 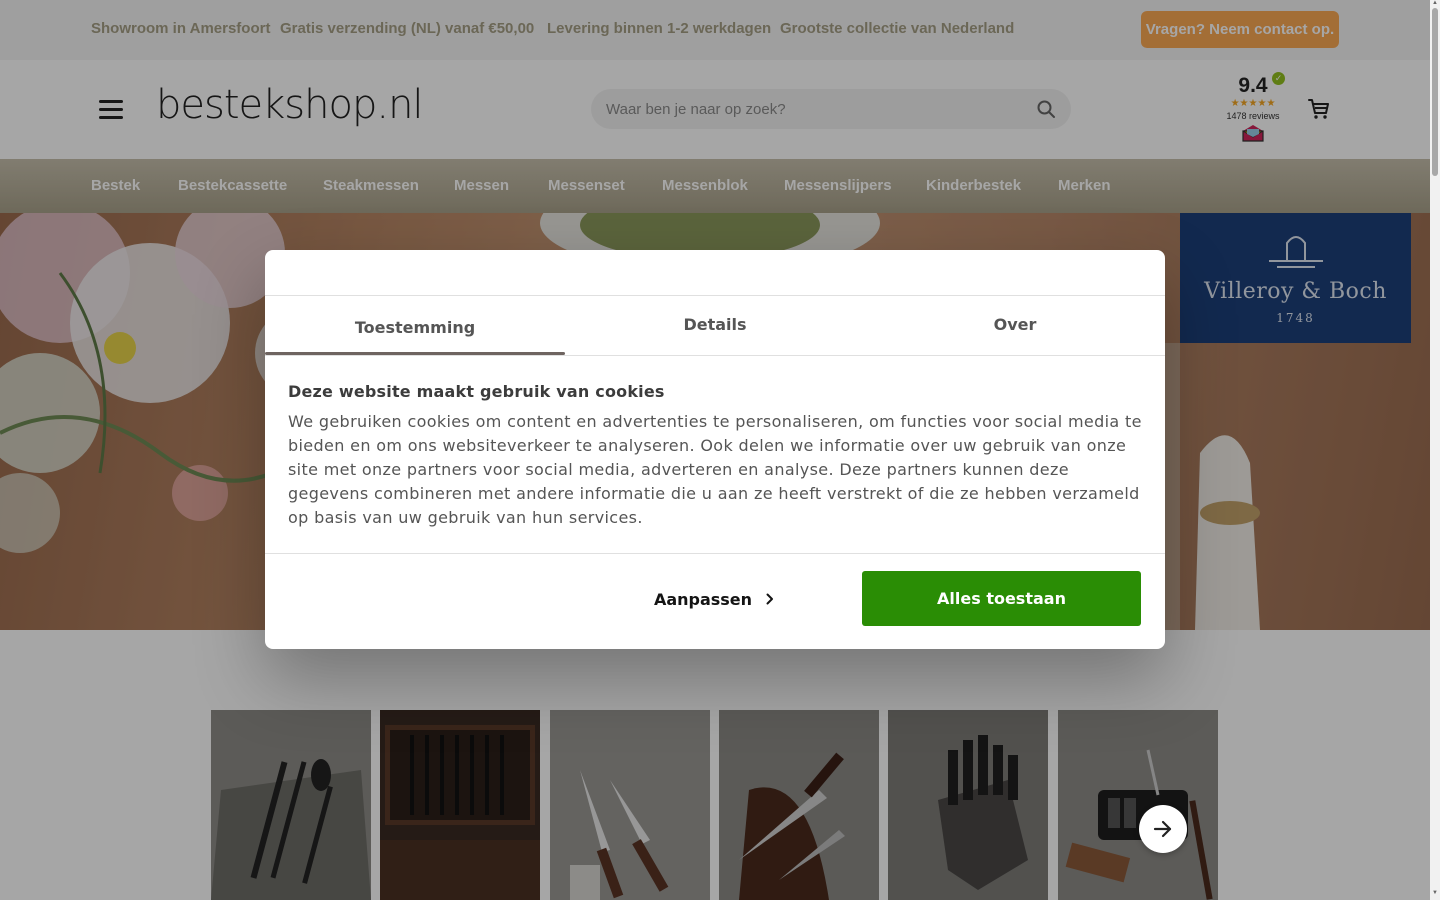 What do you see at coordinates (1001, 598) in the screenshot?
I see `allow-all-button: Alles toestaan` at bounding box center [1001, 598].